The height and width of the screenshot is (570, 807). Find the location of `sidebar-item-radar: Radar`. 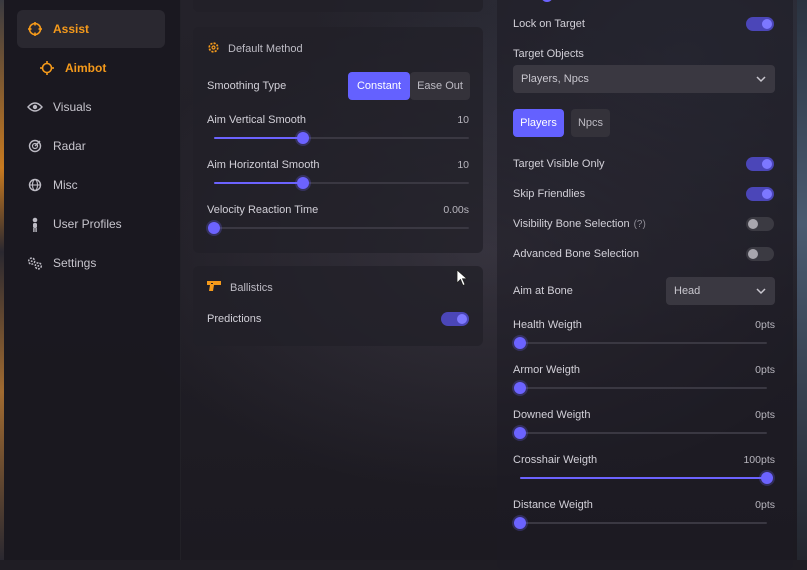

sidebar-item-radar: Radar is located at coordinates (91, 146).